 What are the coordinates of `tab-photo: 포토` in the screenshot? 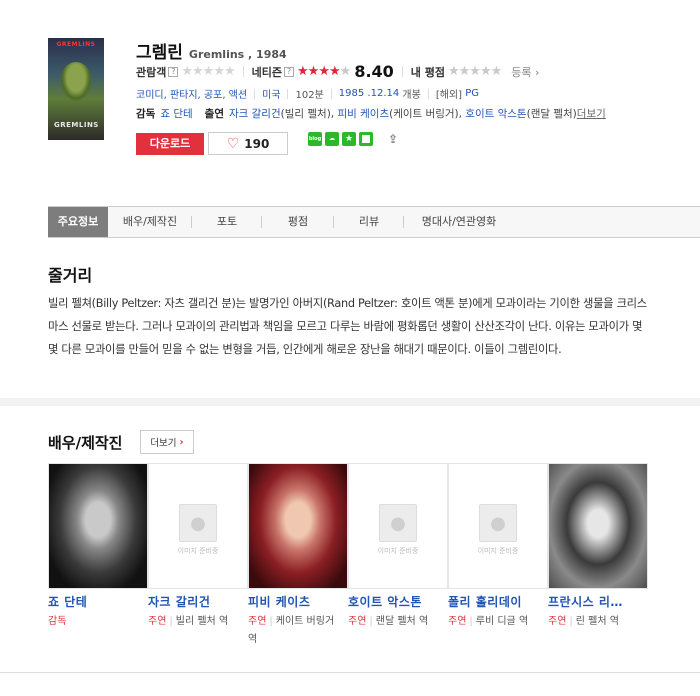 It's located at (227, 222).